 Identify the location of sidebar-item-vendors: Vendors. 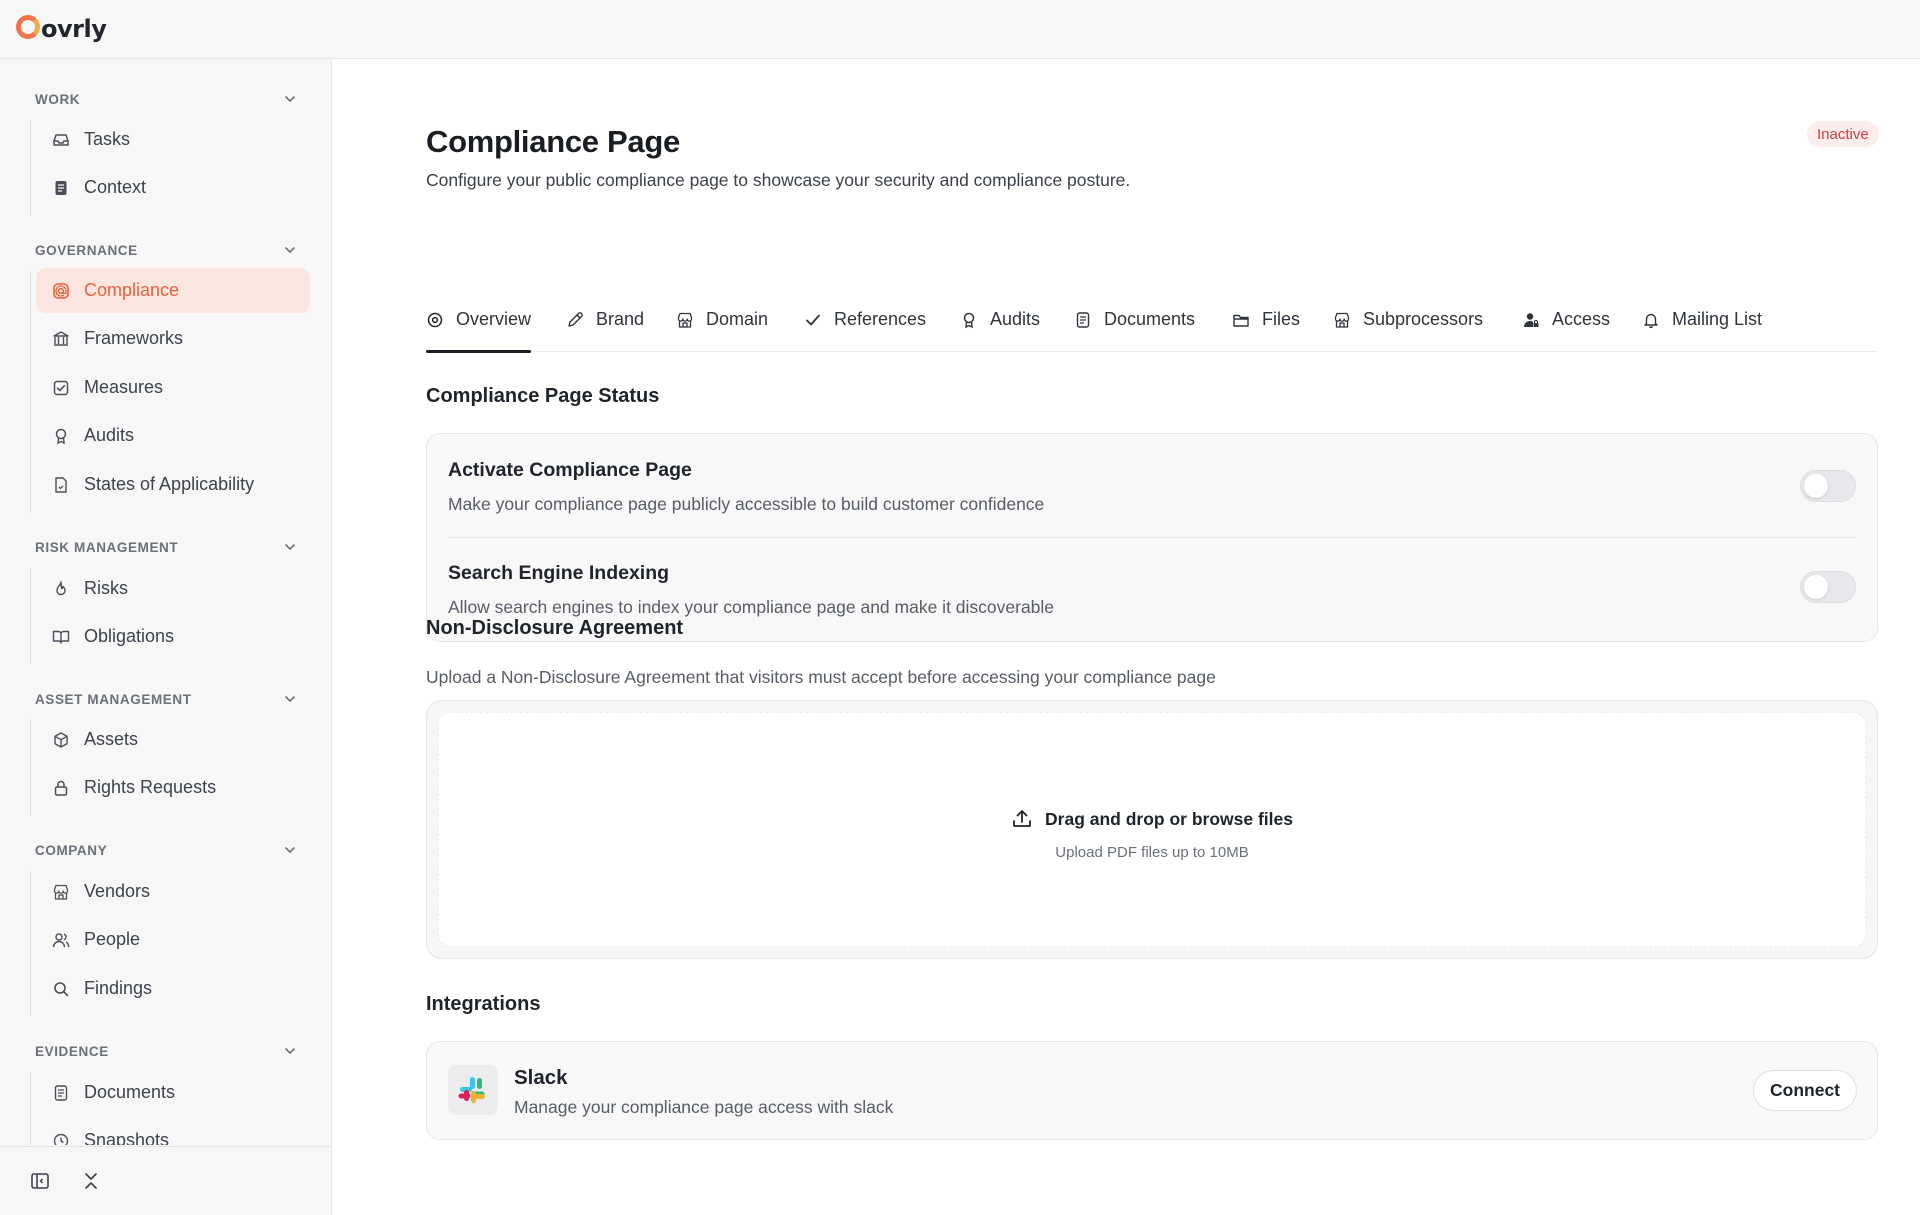
(173, 891).